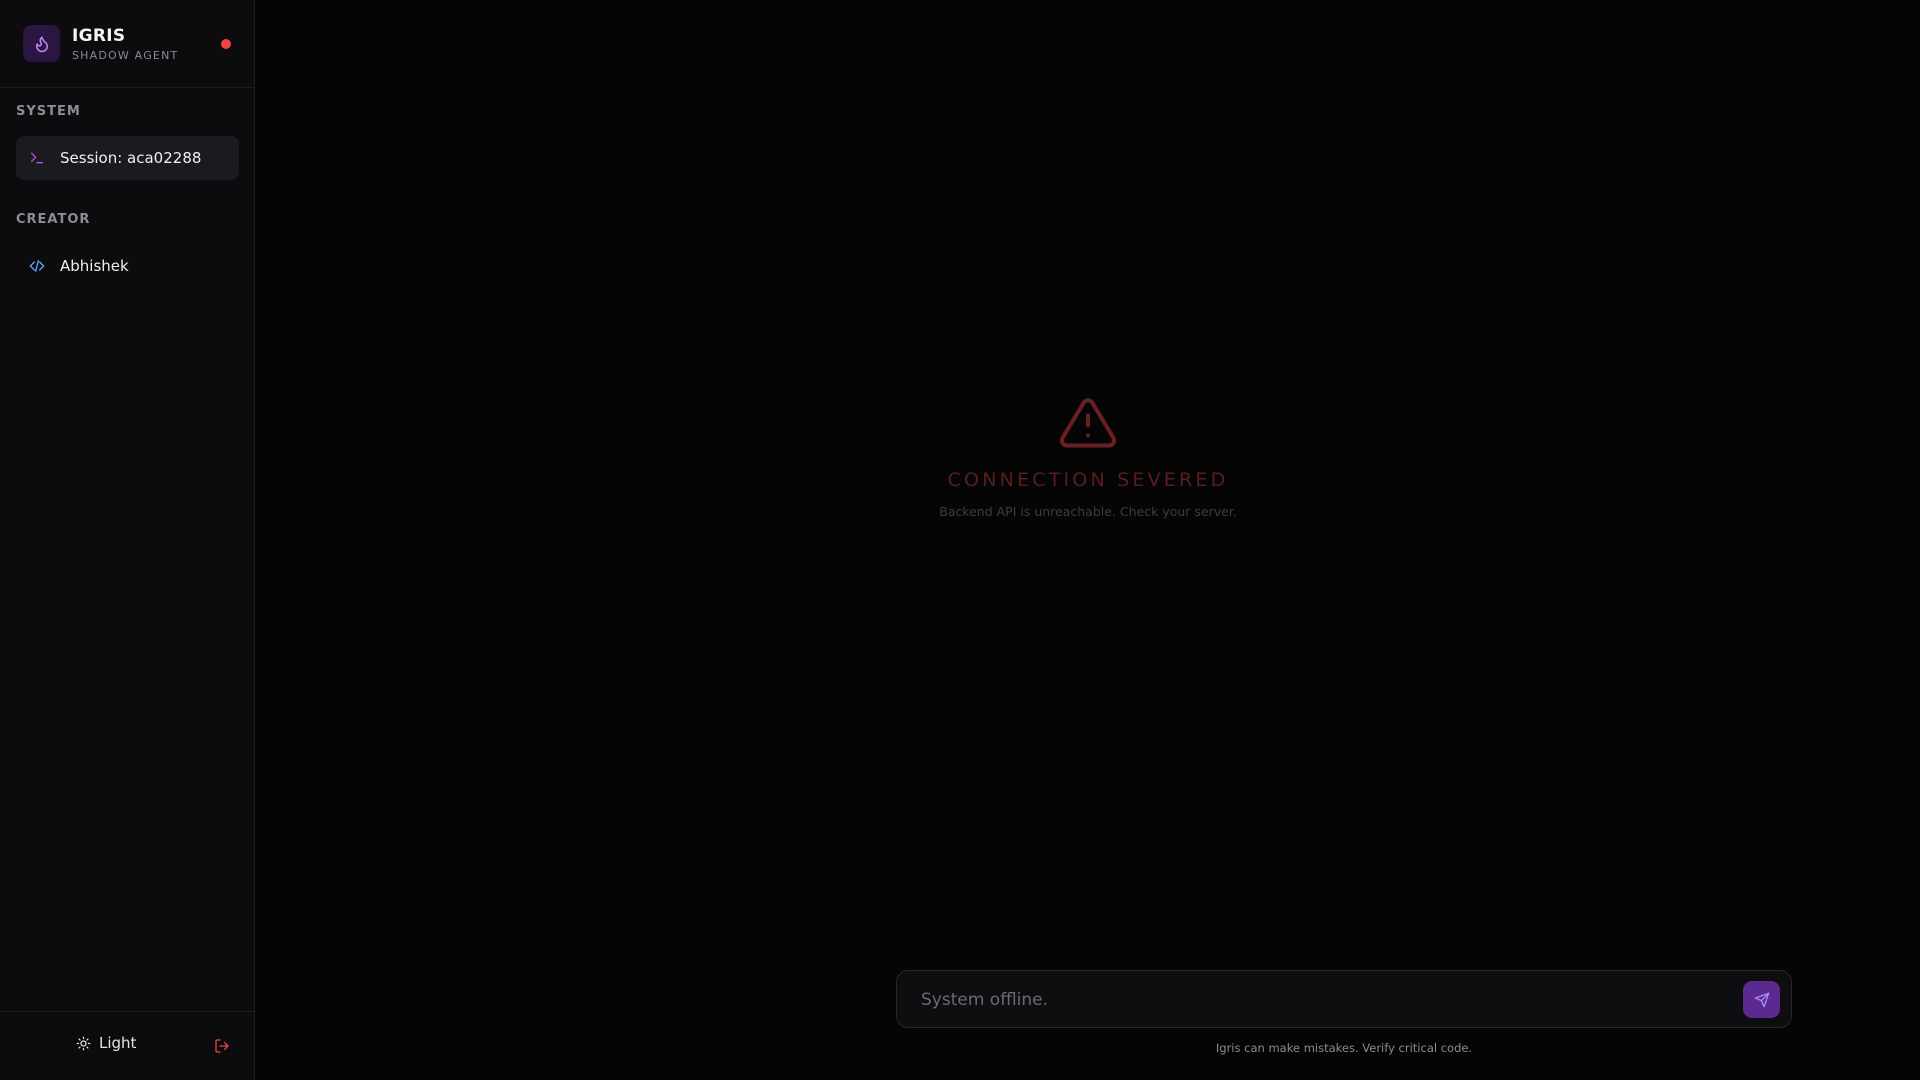  What do you see at coordinates (125, 55) in the screenshot?
I see `app-subtitle: SHADOW AGENT` at bounding box center [125, 55].